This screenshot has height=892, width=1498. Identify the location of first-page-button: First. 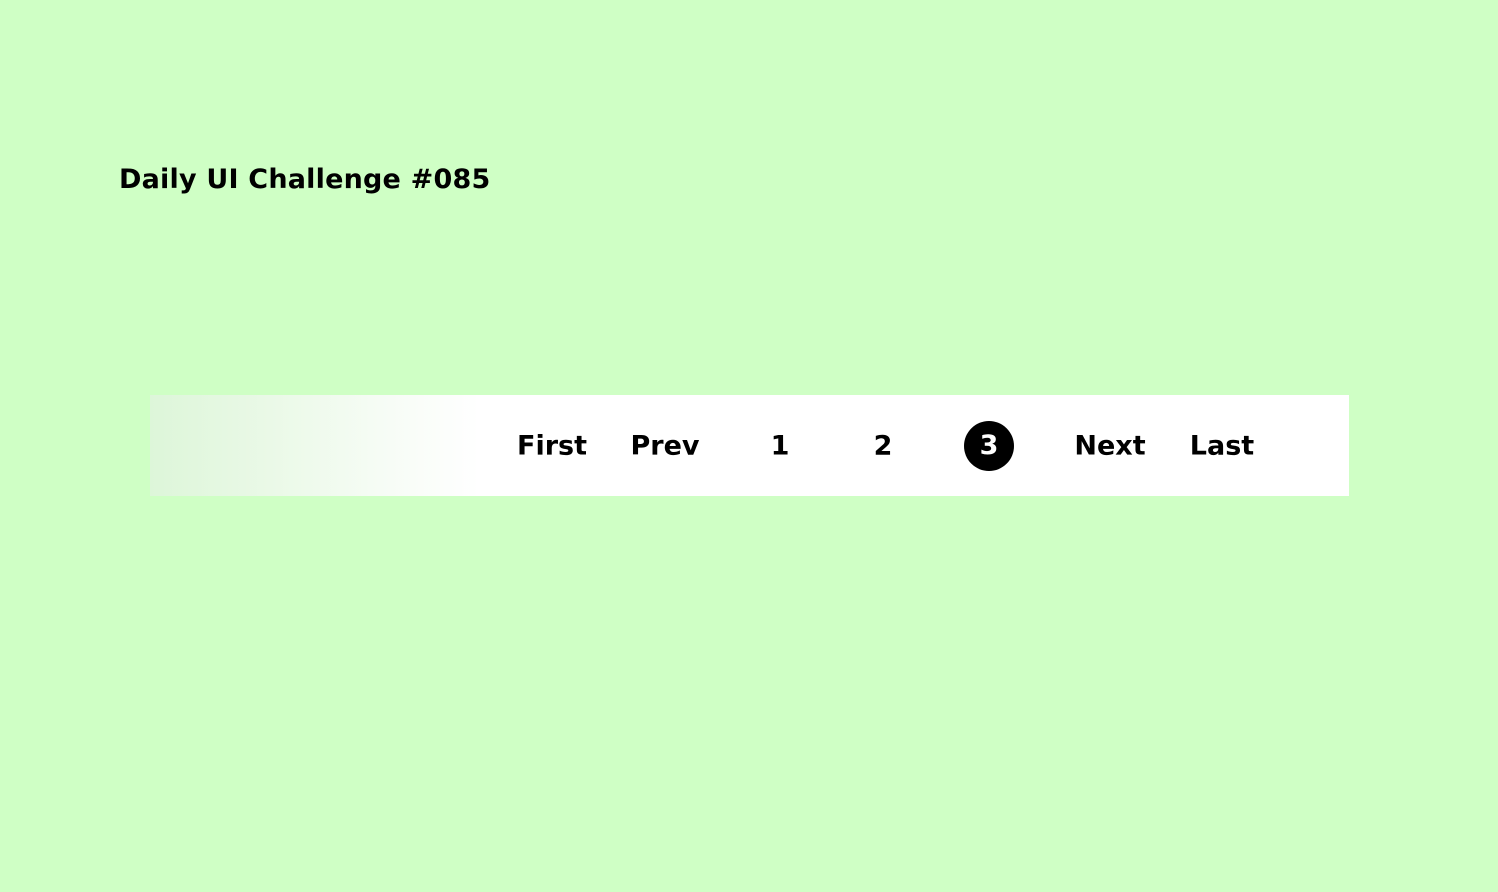
(552, 445).